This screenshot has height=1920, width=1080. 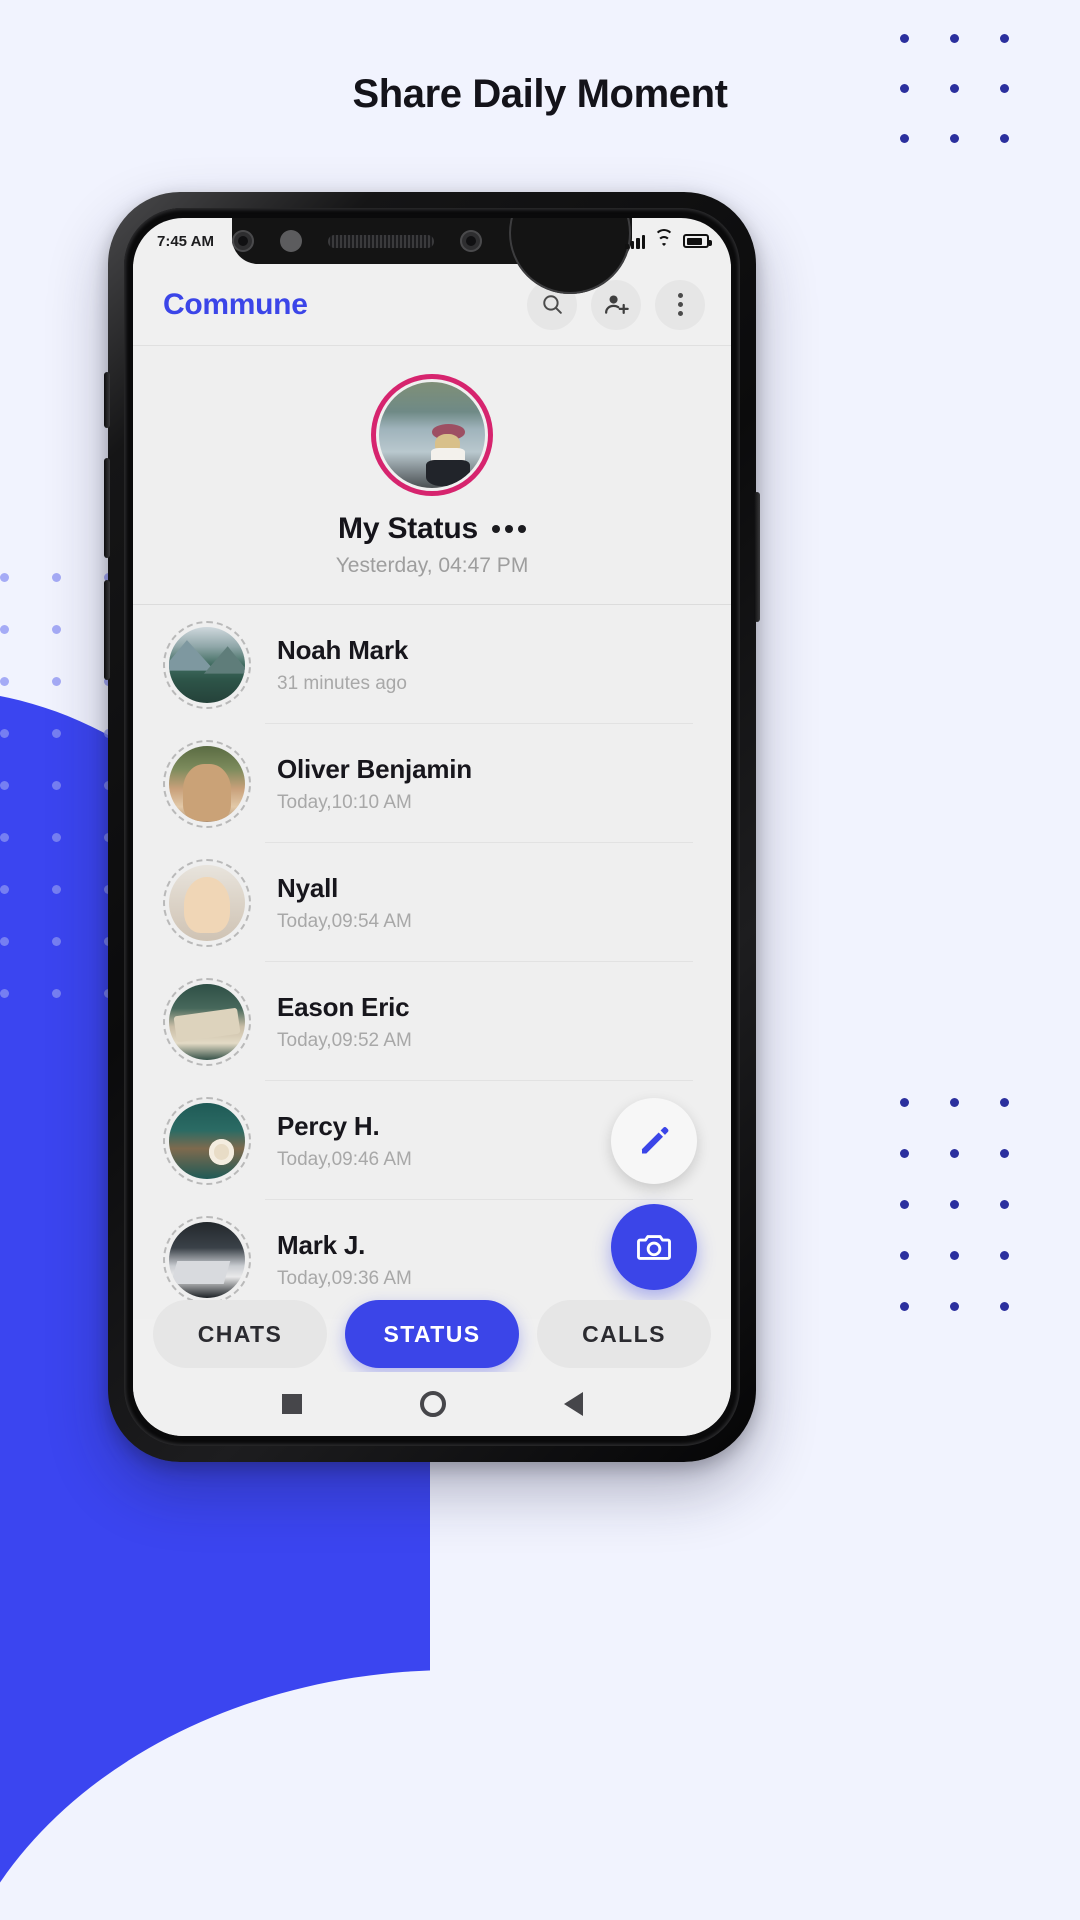 What do you see at coordinates (291, 1404) in the screenshot?
I see `recents-square-icon` at bounding box center [291, 1404].